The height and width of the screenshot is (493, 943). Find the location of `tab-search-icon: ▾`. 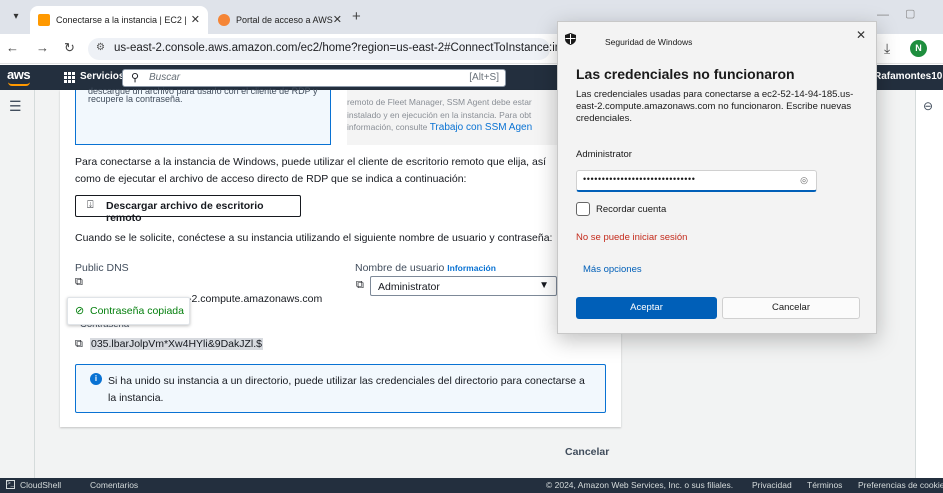

tab-search-icon: ▾ is located at coordinates (16, 17).